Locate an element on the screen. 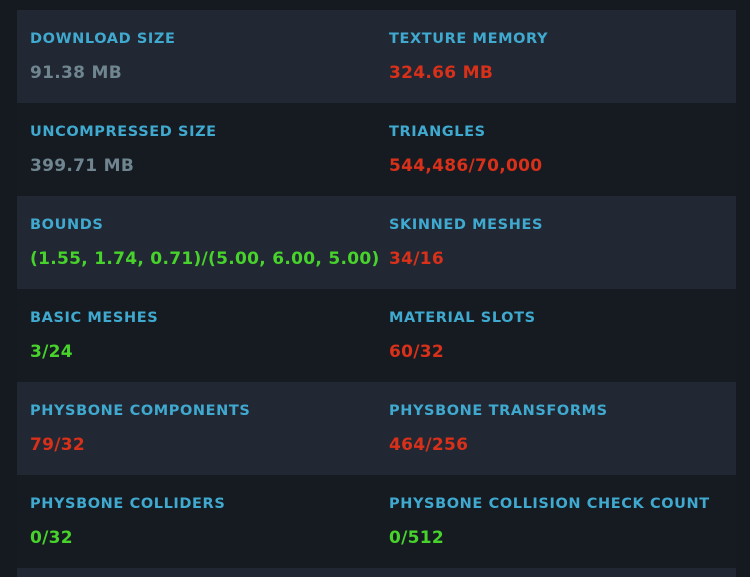 The height and width of the screenshot is (577, 750). stat-value: (1.55, 1.74, 0.71)/(5.00, 6.00, 5.00) is located at coordinates (205, 259).